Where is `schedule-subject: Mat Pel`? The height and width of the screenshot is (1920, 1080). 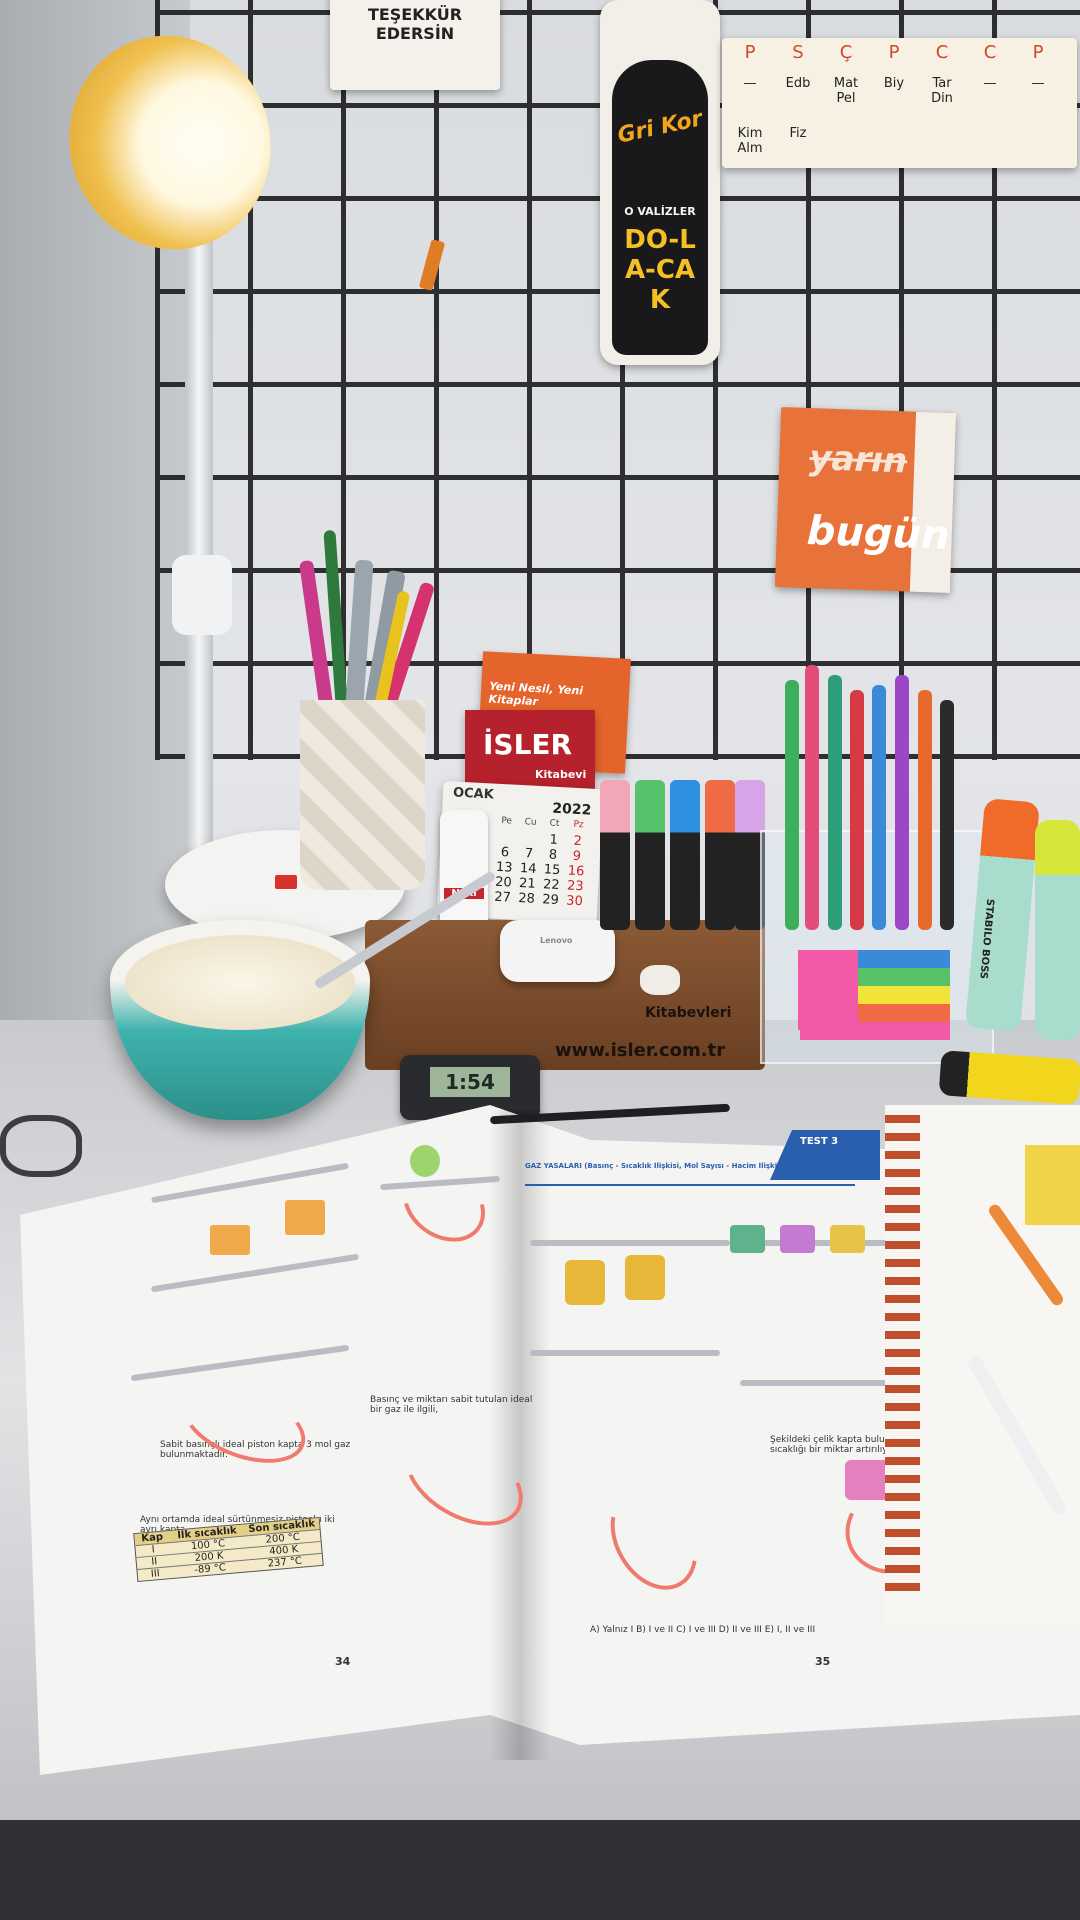
schedule-subject: Mat Pel is located at coordinates (846, 91).